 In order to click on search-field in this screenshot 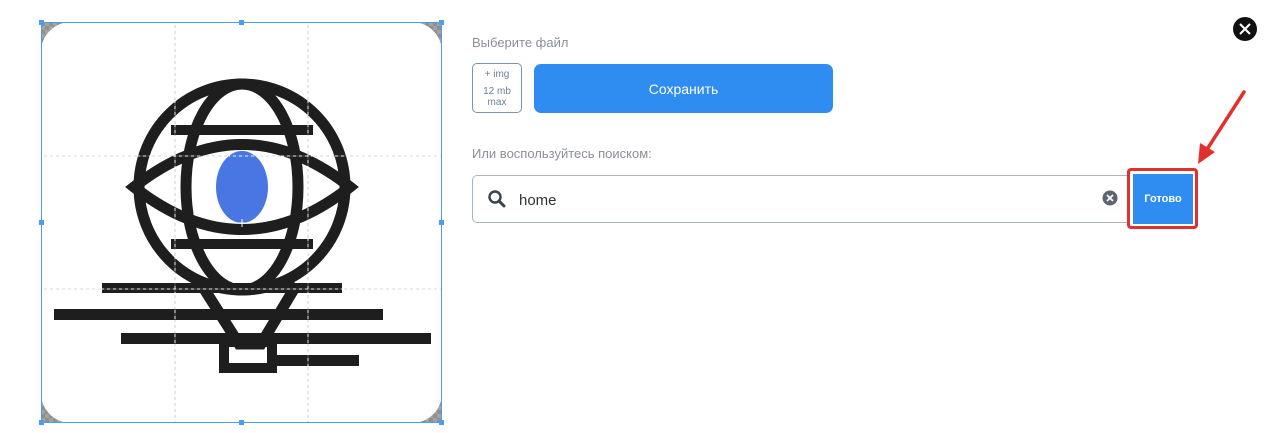, I will do `click(800, 199)`.